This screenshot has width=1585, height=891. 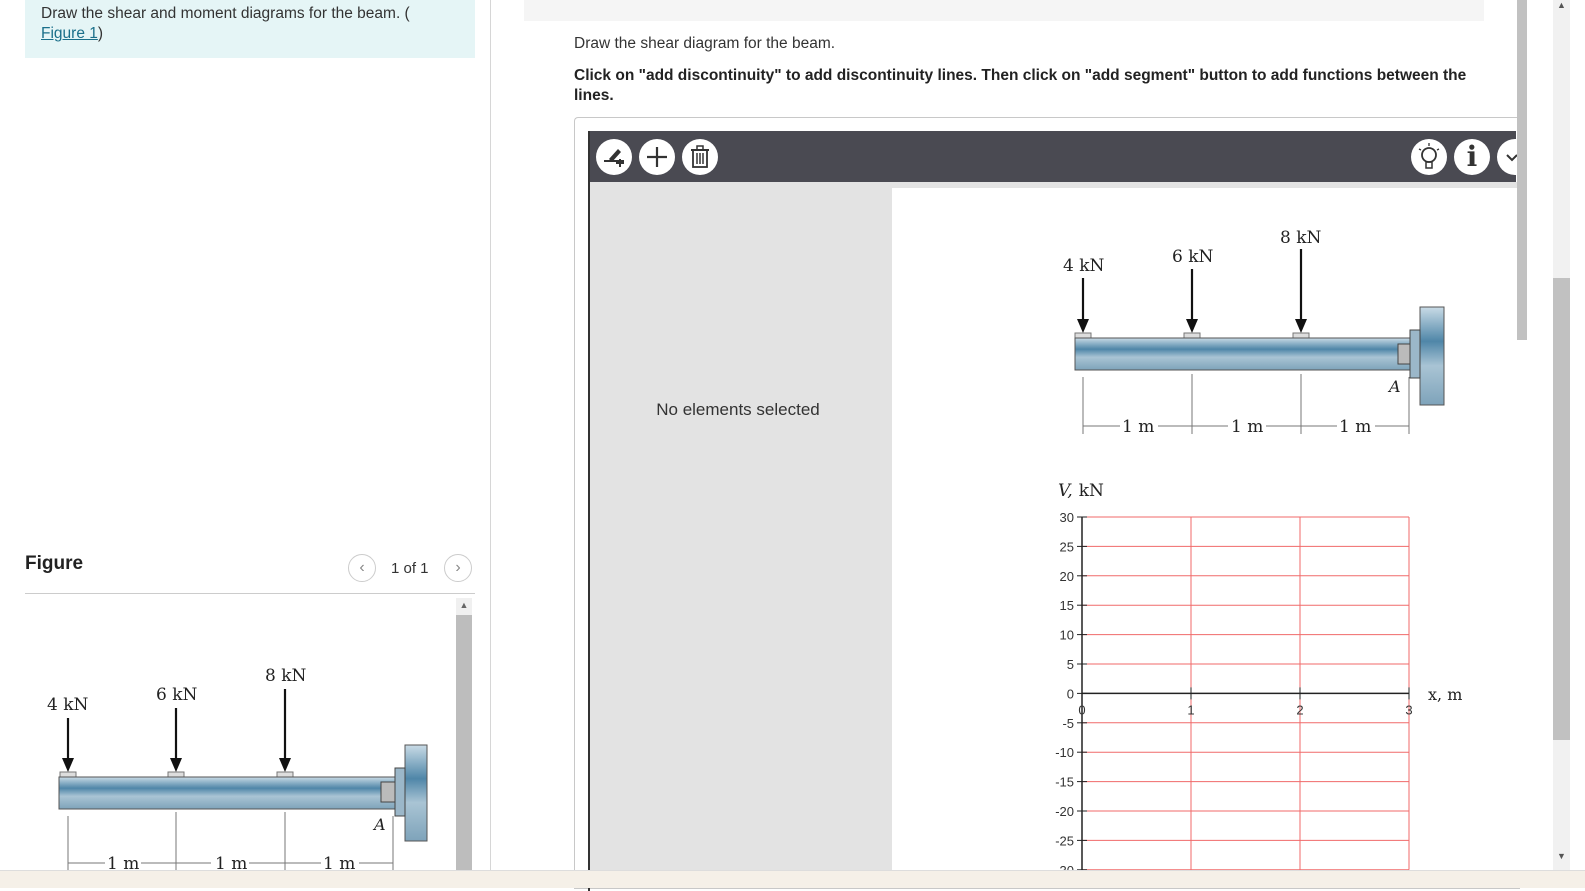 What do you see at coordinates (1247, 427) in the screenshot?
I see `canvas-span-label-2: 1 m` at bounding box center [1247, 427].